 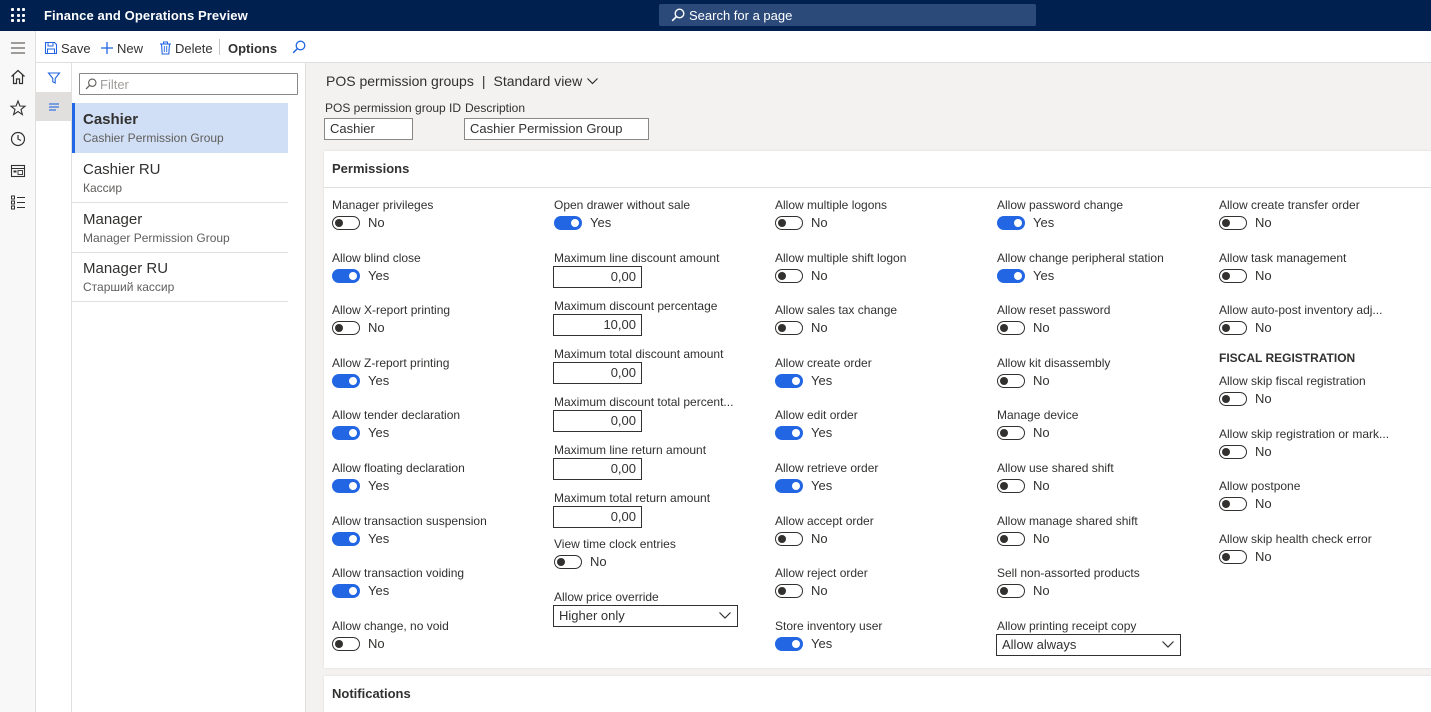 What do you see at coordinates (789, 539) in the screenshot?
I see `allow-accept-order-toggle` at bounding box center [789, 539].